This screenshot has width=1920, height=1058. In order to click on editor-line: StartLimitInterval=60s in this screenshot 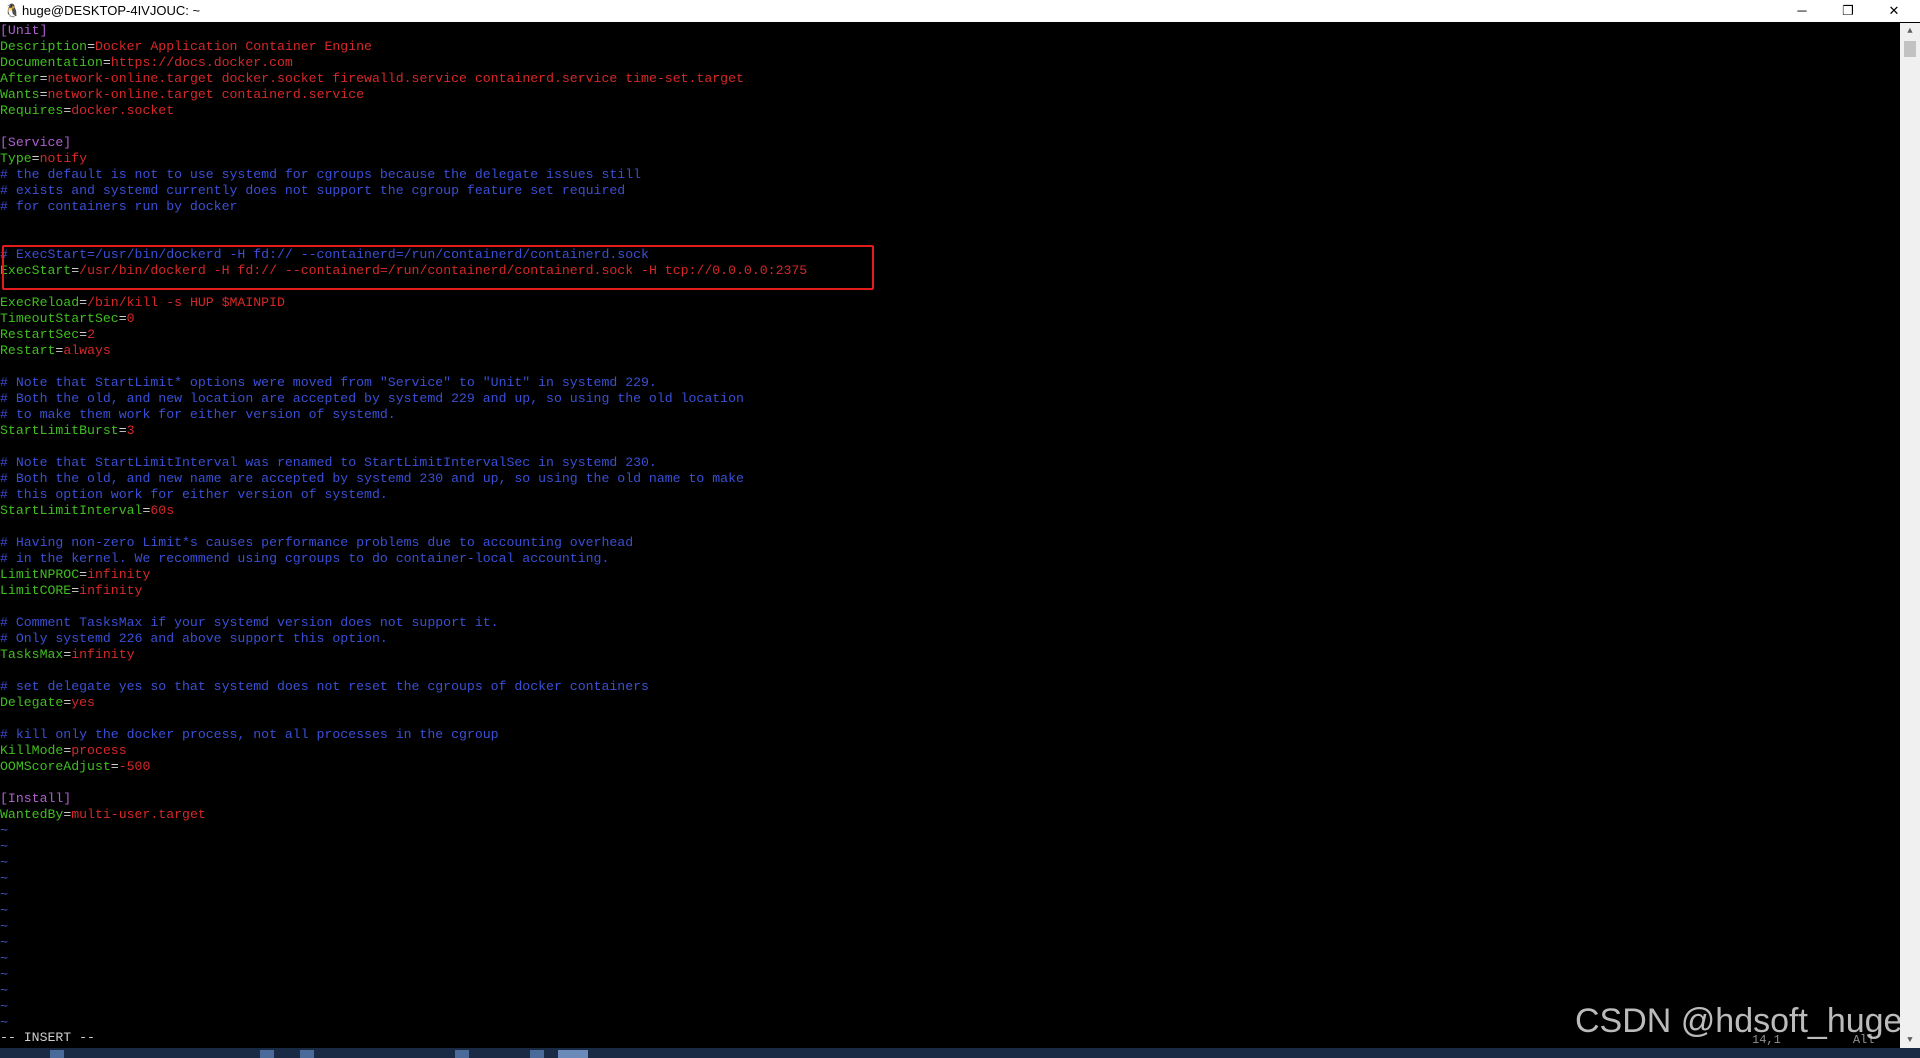, I will do `click(87, 511)`.